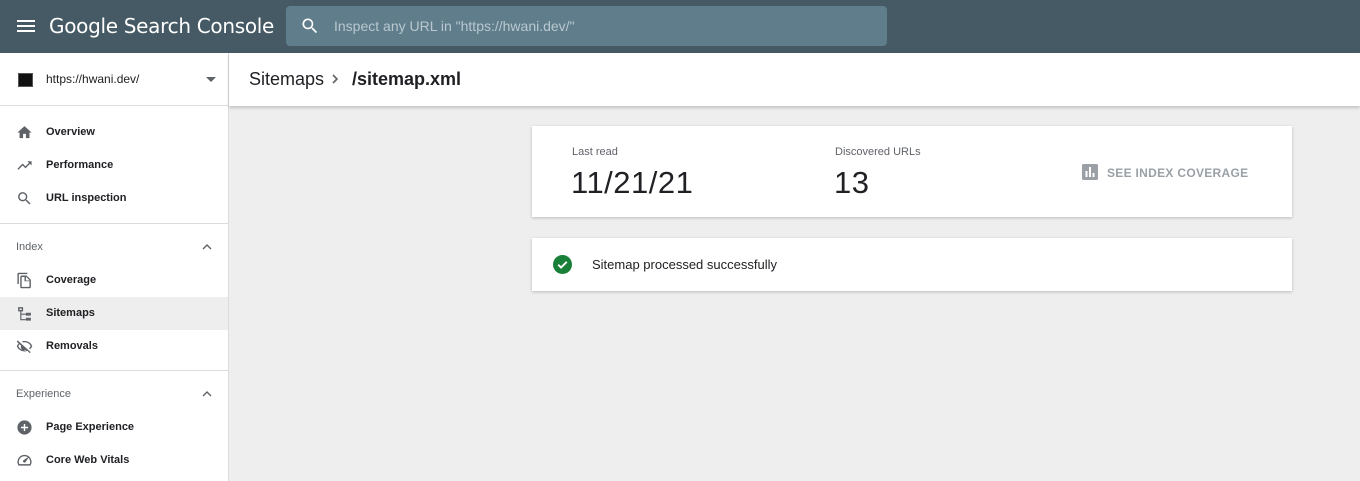 The height and width of the screenshot is (481, 1360). I want to click on bar-chart-icon, so click(1090, 172).